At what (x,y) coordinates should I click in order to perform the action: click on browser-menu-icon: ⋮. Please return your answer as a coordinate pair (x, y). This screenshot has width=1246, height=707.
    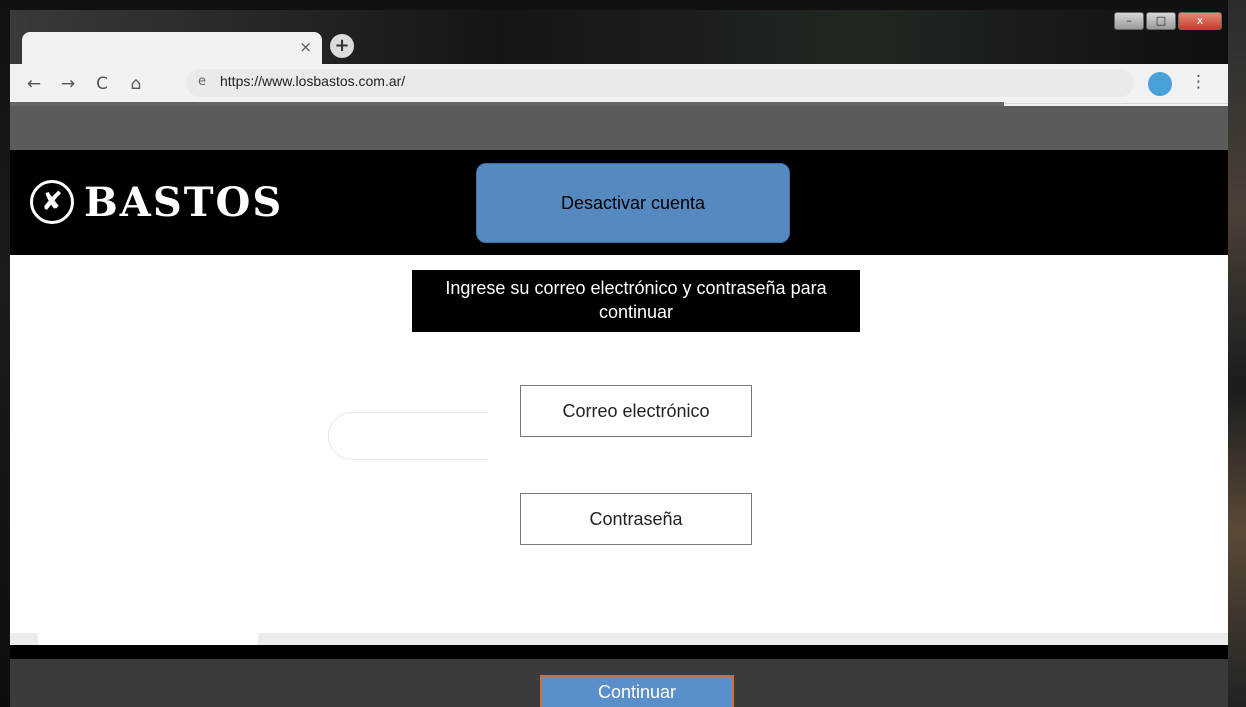
    Looking at the image, I should click on (1198, 82).